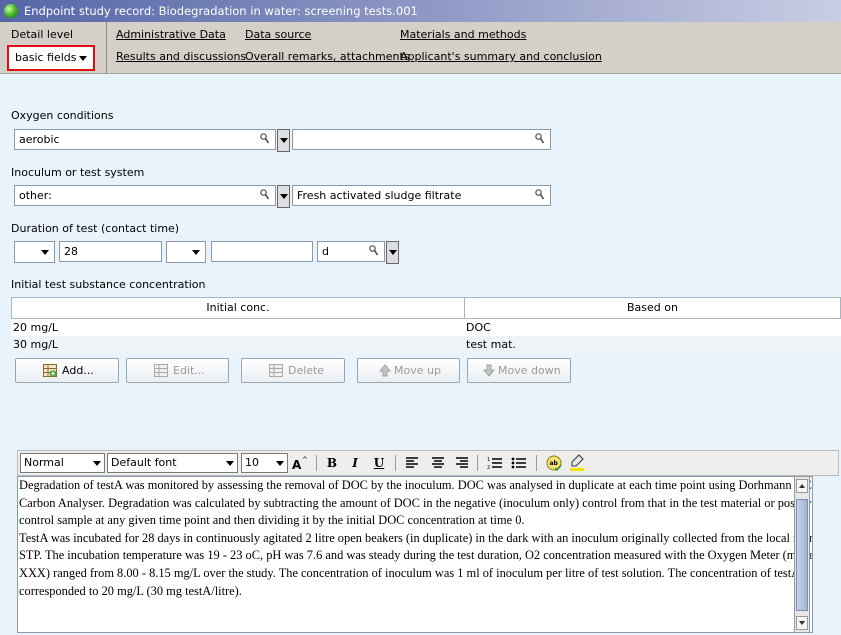 This screenshot has height=635, width=841. I want to click on scroll-down-icon, so click(802, 623).